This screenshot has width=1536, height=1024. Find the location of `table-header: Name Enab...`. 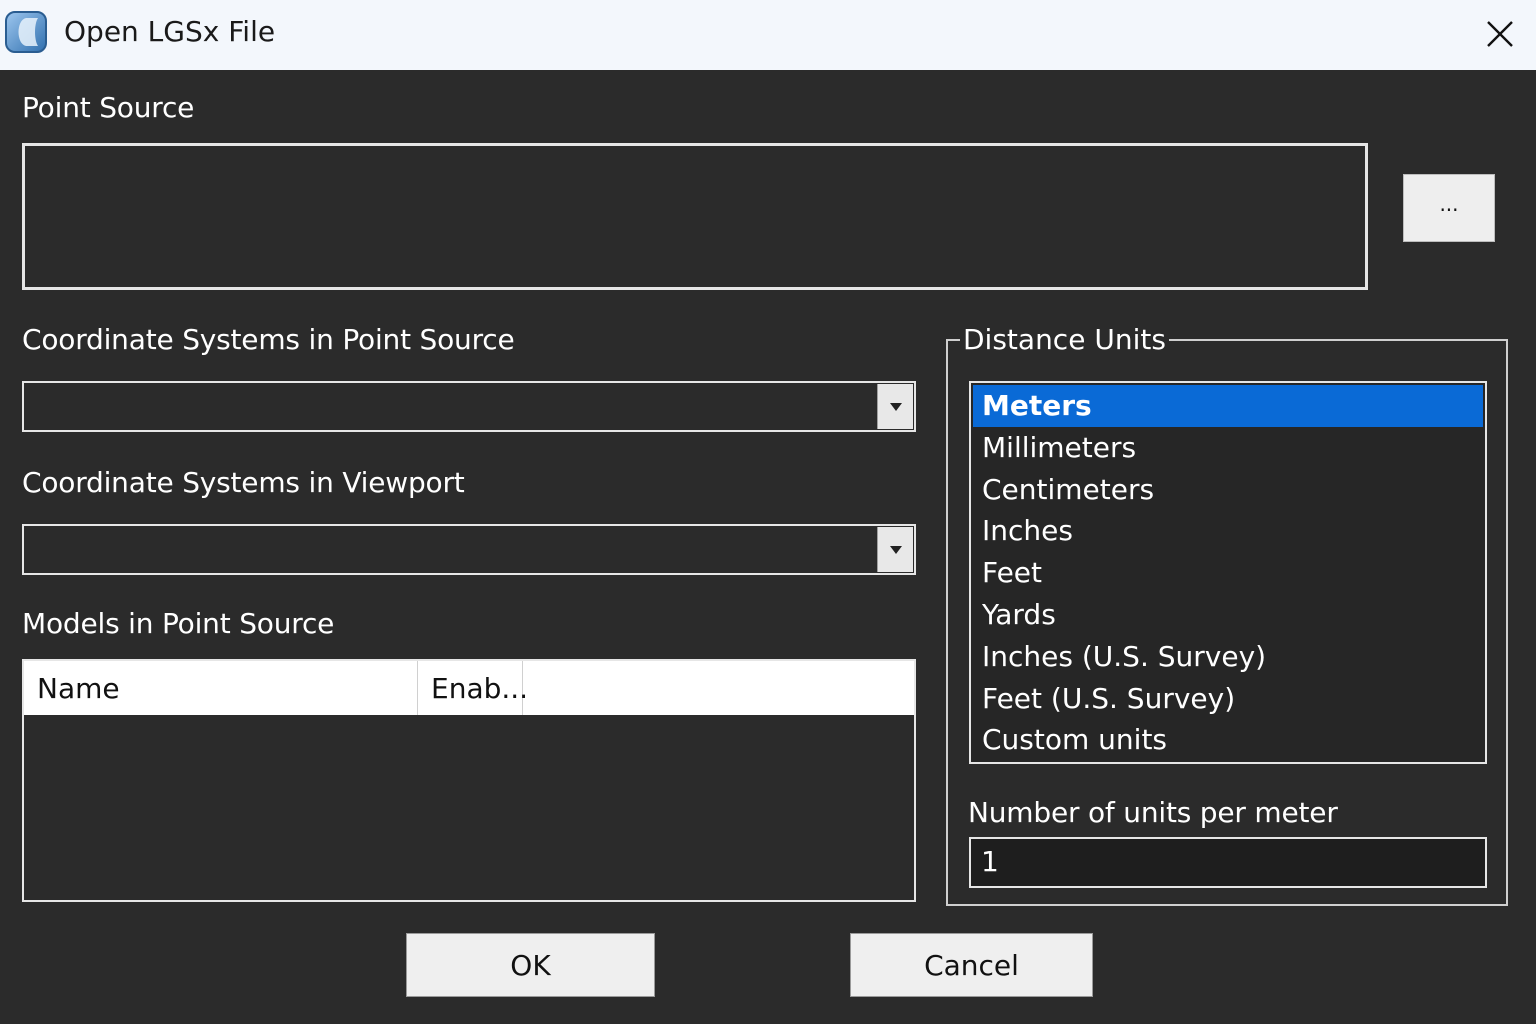

table-header: Name Enab... is located at coordinates (469, 688).